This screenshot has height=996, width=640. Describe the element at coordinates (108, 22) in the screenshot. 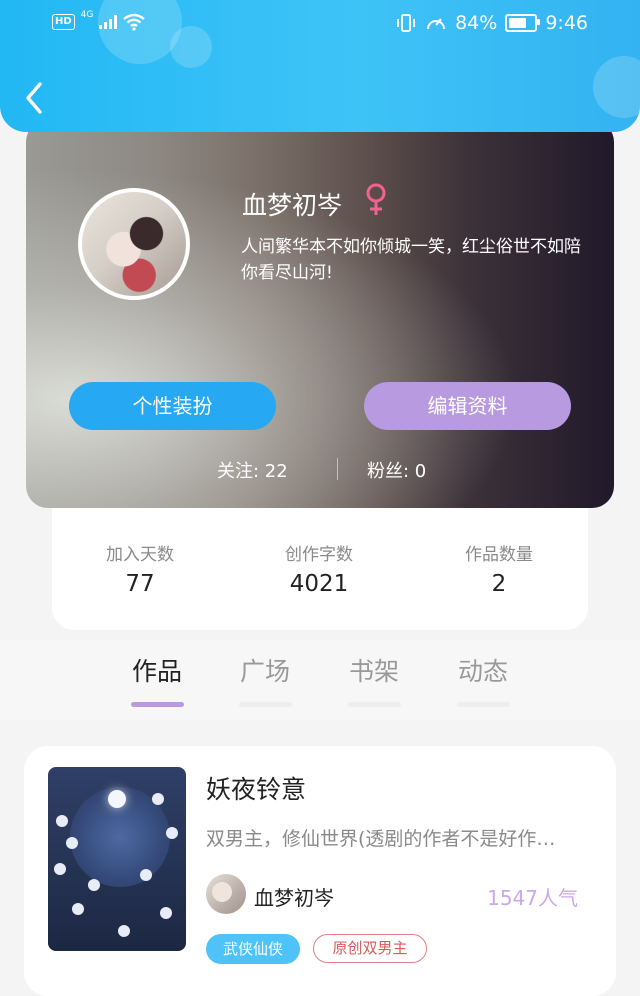

I see `signal-icon` at that location.